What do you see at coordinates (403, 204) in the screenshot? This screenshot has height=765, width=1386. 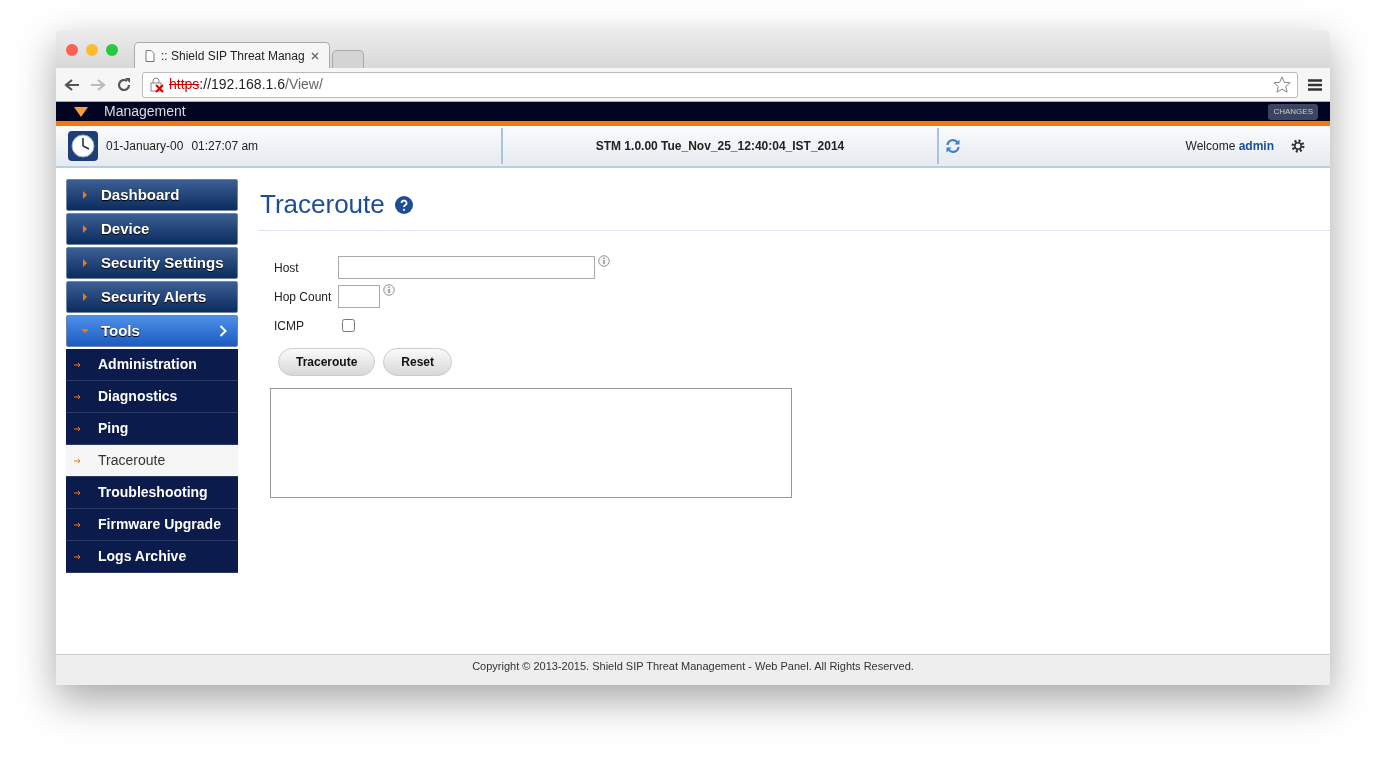 I see `help-icon` at bounding box center [403, 204].